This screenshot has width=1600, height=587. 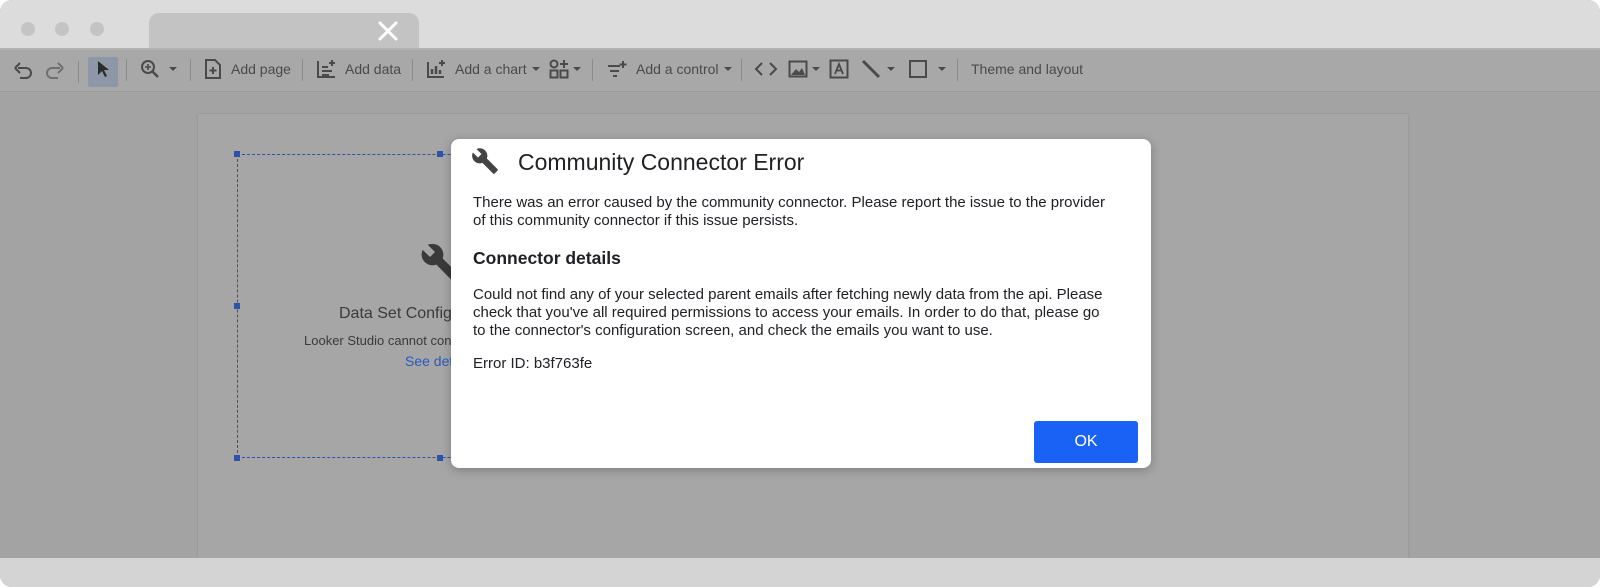 I want to click on window-maximize-dot, so click(x=97, y=29).